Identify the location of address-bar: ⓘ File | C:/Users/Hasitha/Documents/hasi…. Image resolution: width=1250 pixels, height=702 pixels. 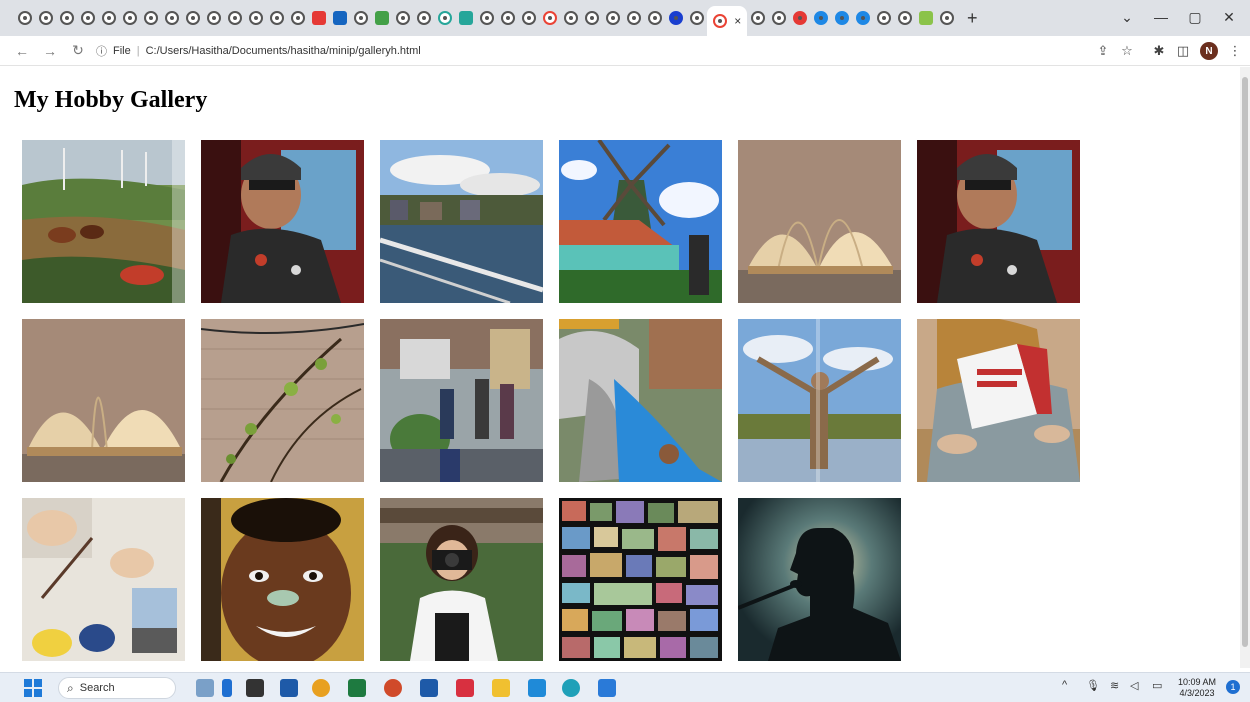
(586, 51).